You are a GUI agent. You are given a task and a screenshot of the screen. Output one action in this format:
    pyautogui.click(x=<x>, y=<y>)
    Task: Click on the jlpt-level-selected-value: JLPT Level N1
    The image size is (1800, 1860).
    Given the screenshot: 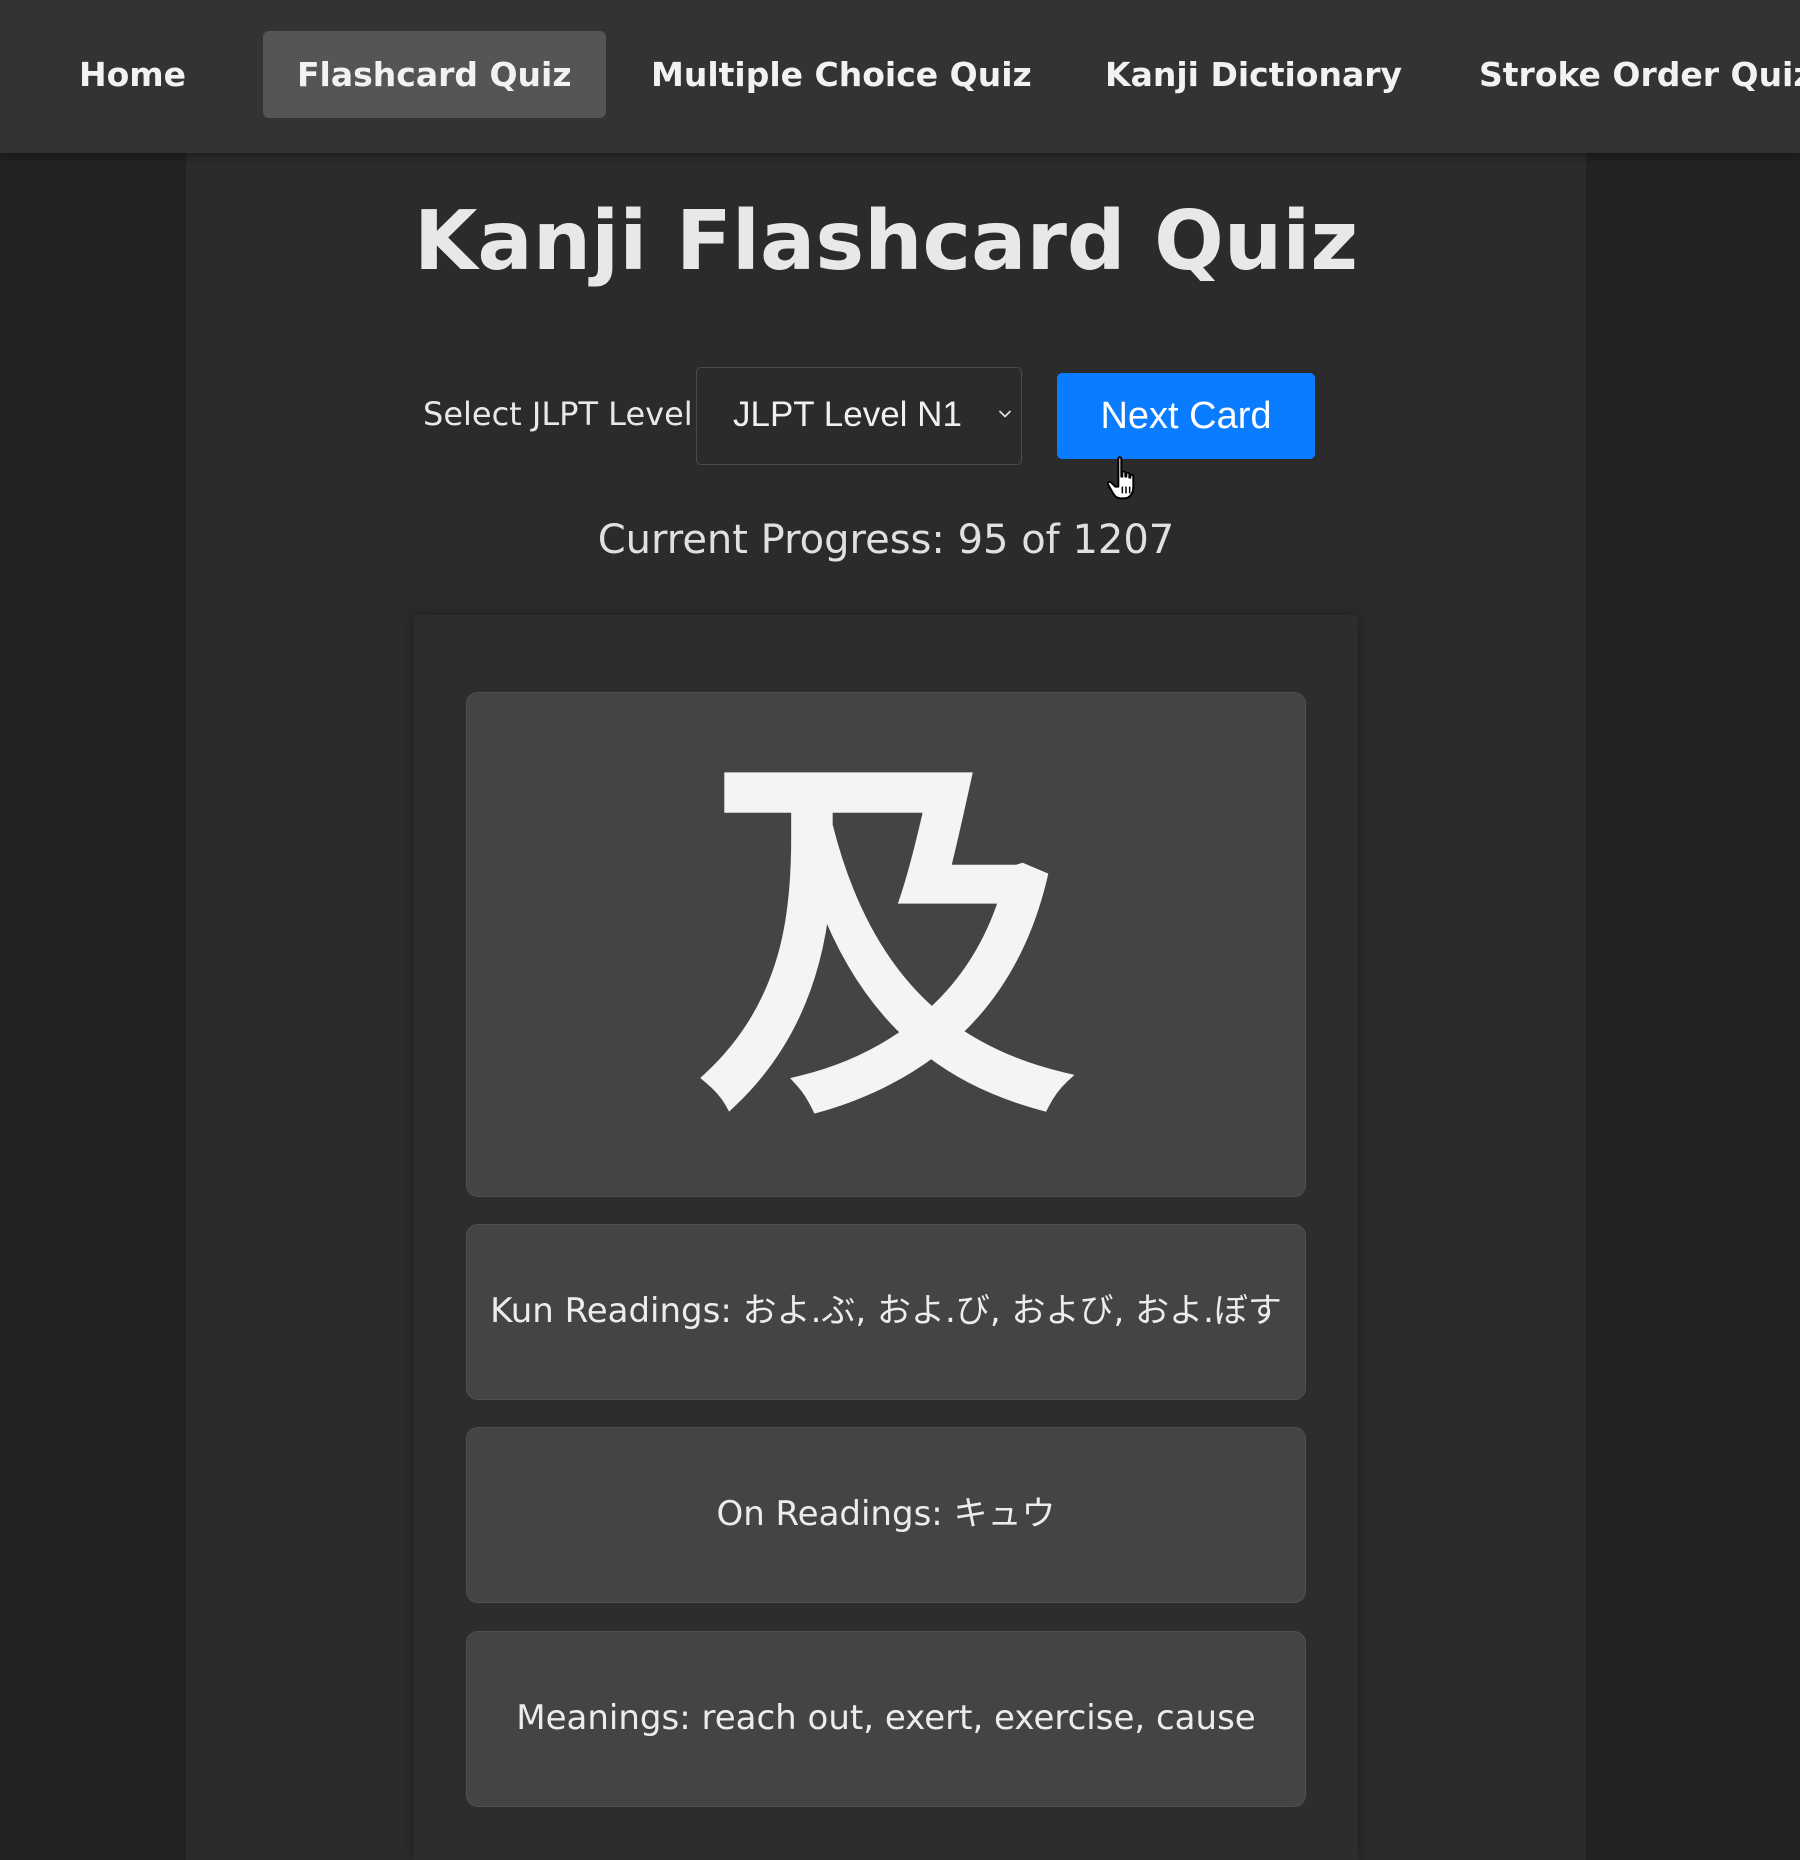 What is the action you would take?
    pyautogui.click(x=847, y=414)
    